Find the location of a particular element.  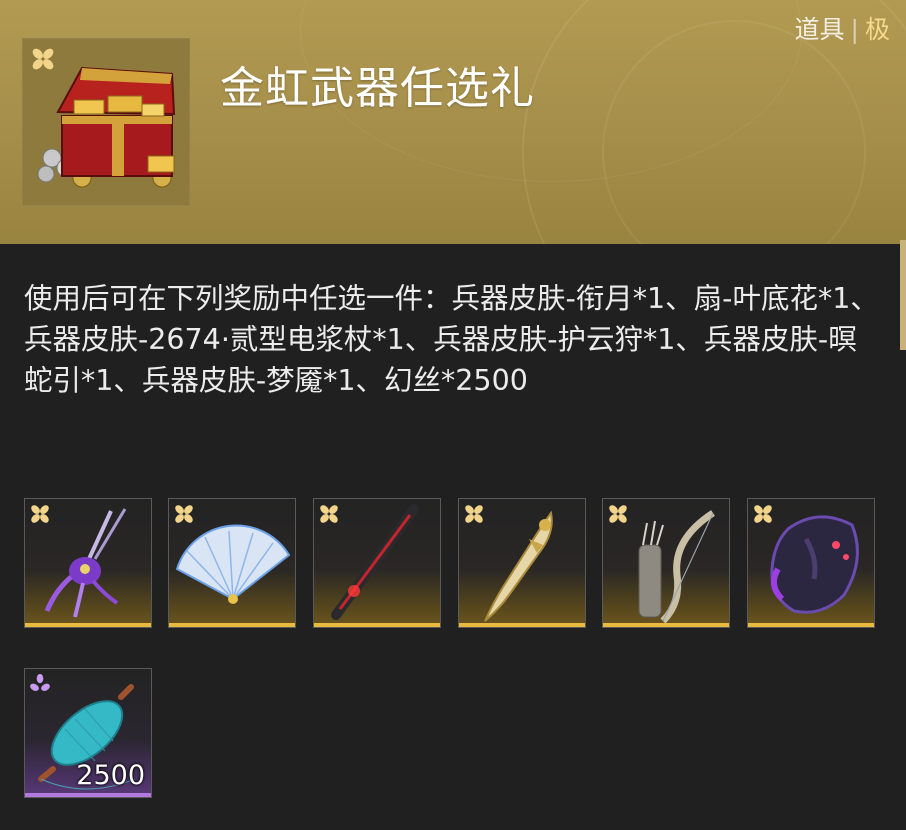

purple-rarity-icon is located at coordinates (40, 682).